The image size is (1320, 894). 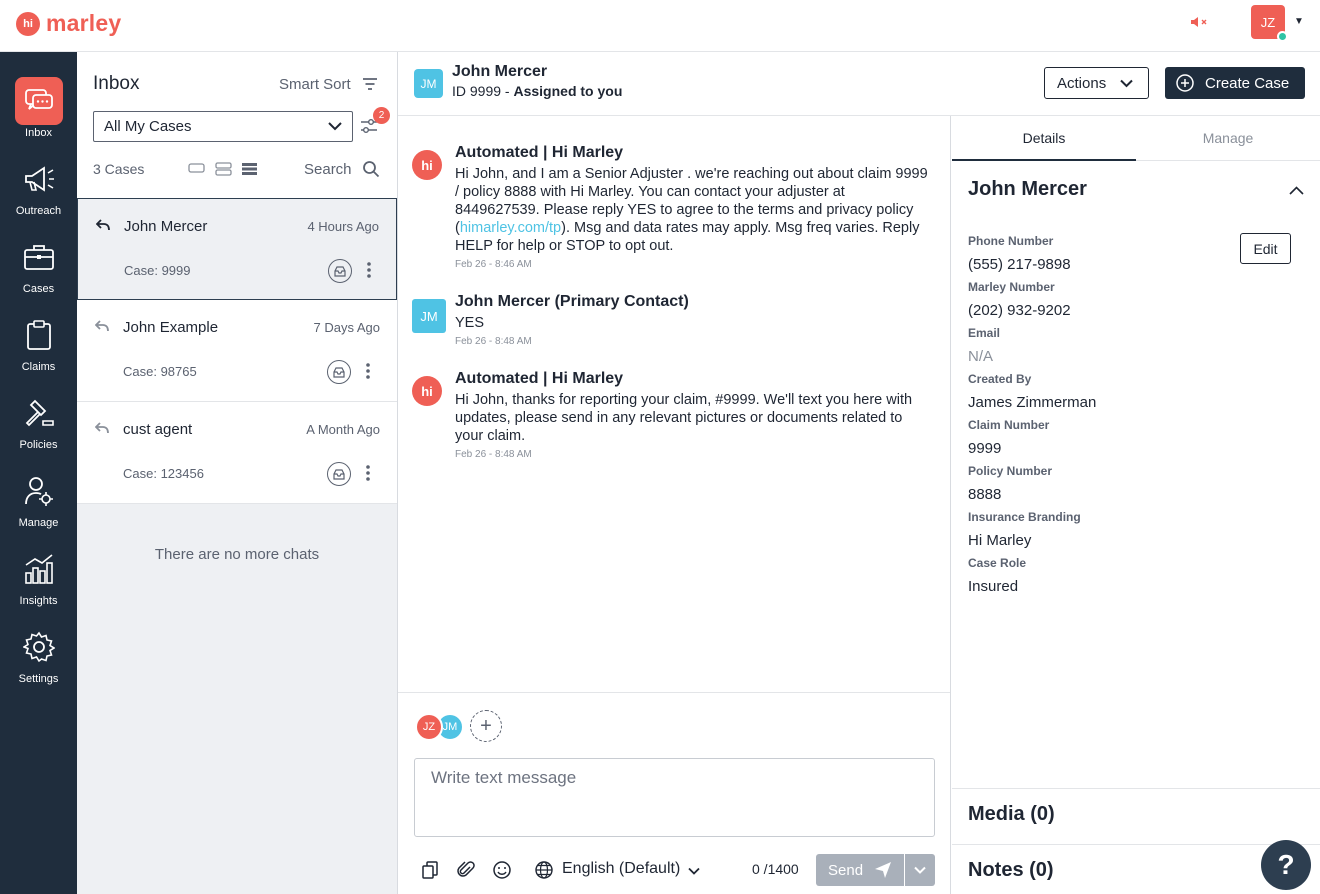 I want to click on message-composer: JZ JM + English (Default) 0 /1400 Send, so click(x=674, y=793).